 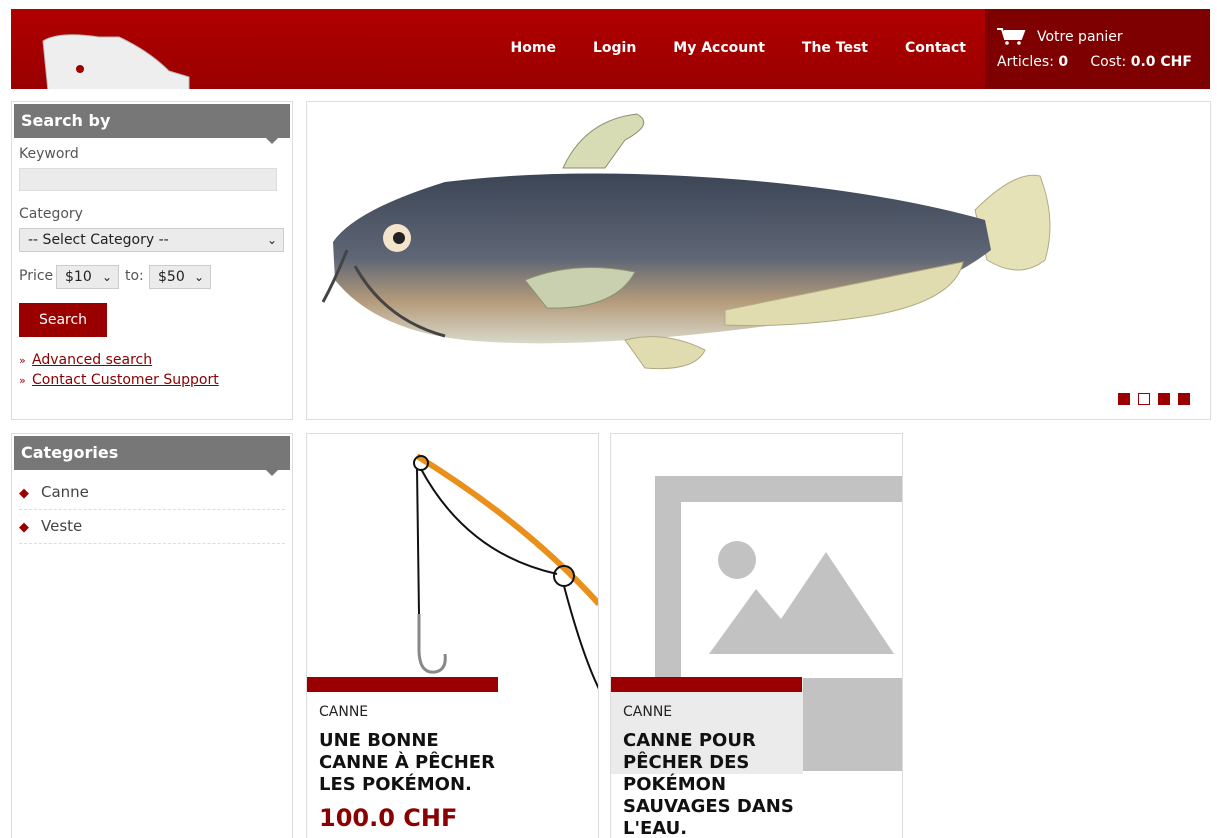 I want to click on slider-pagination, so click(x=1150, y=399).